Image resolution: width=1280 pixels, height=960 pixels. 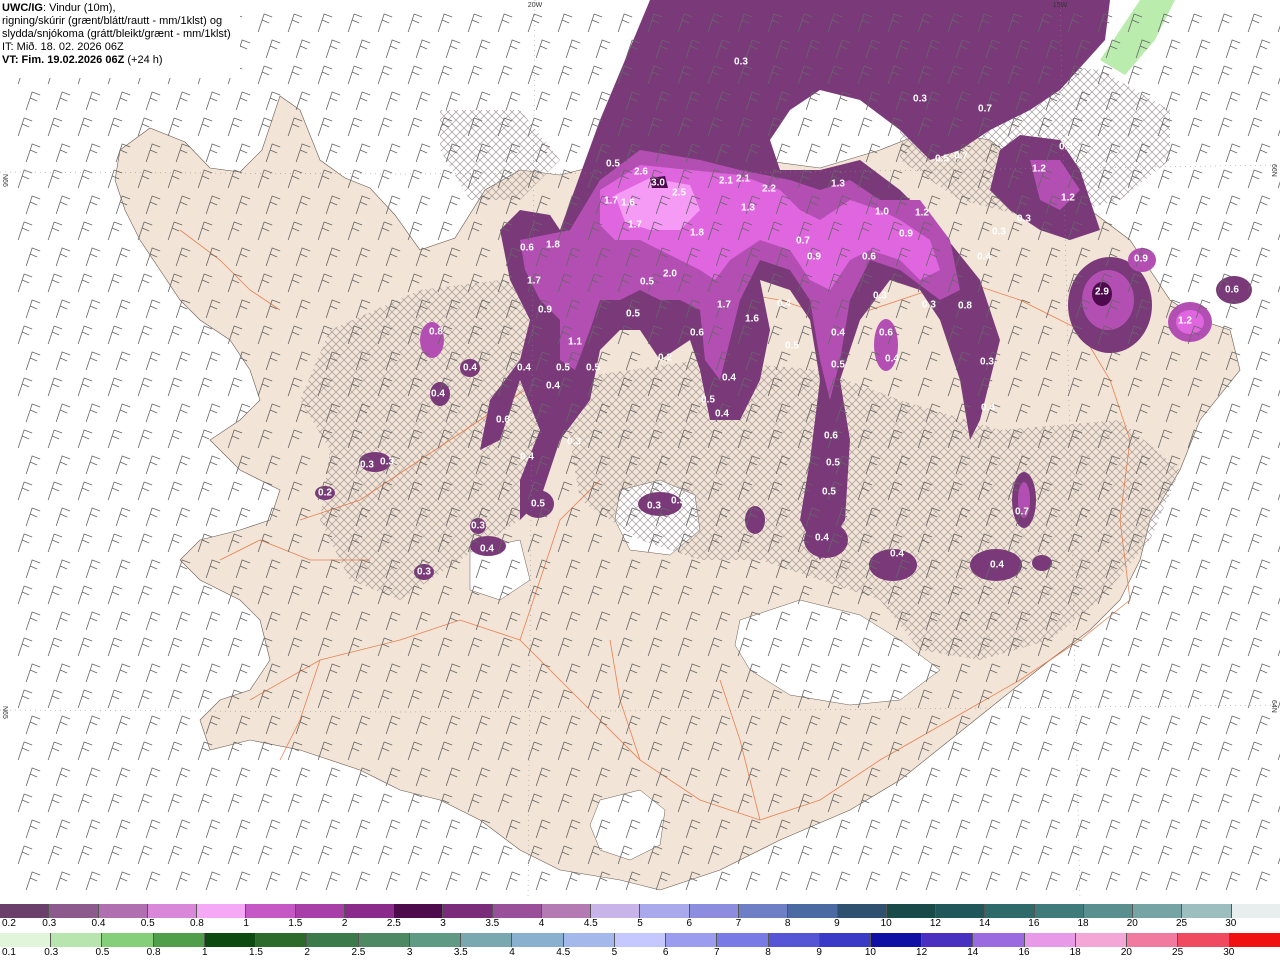 I want to click on legend-tick: 1.5, so click(x=256, y=952).